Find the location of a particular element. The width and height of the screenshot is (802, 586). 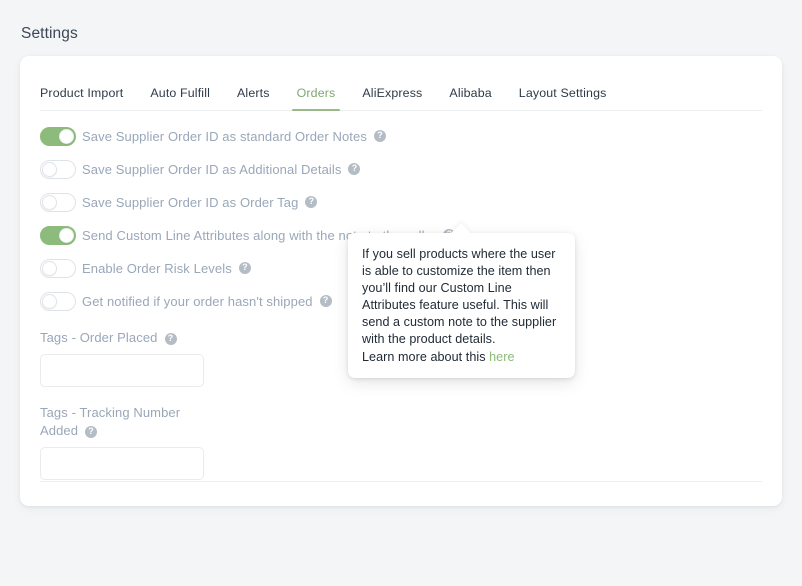

input-tags-order-placed is located at coordinates (122, 370).